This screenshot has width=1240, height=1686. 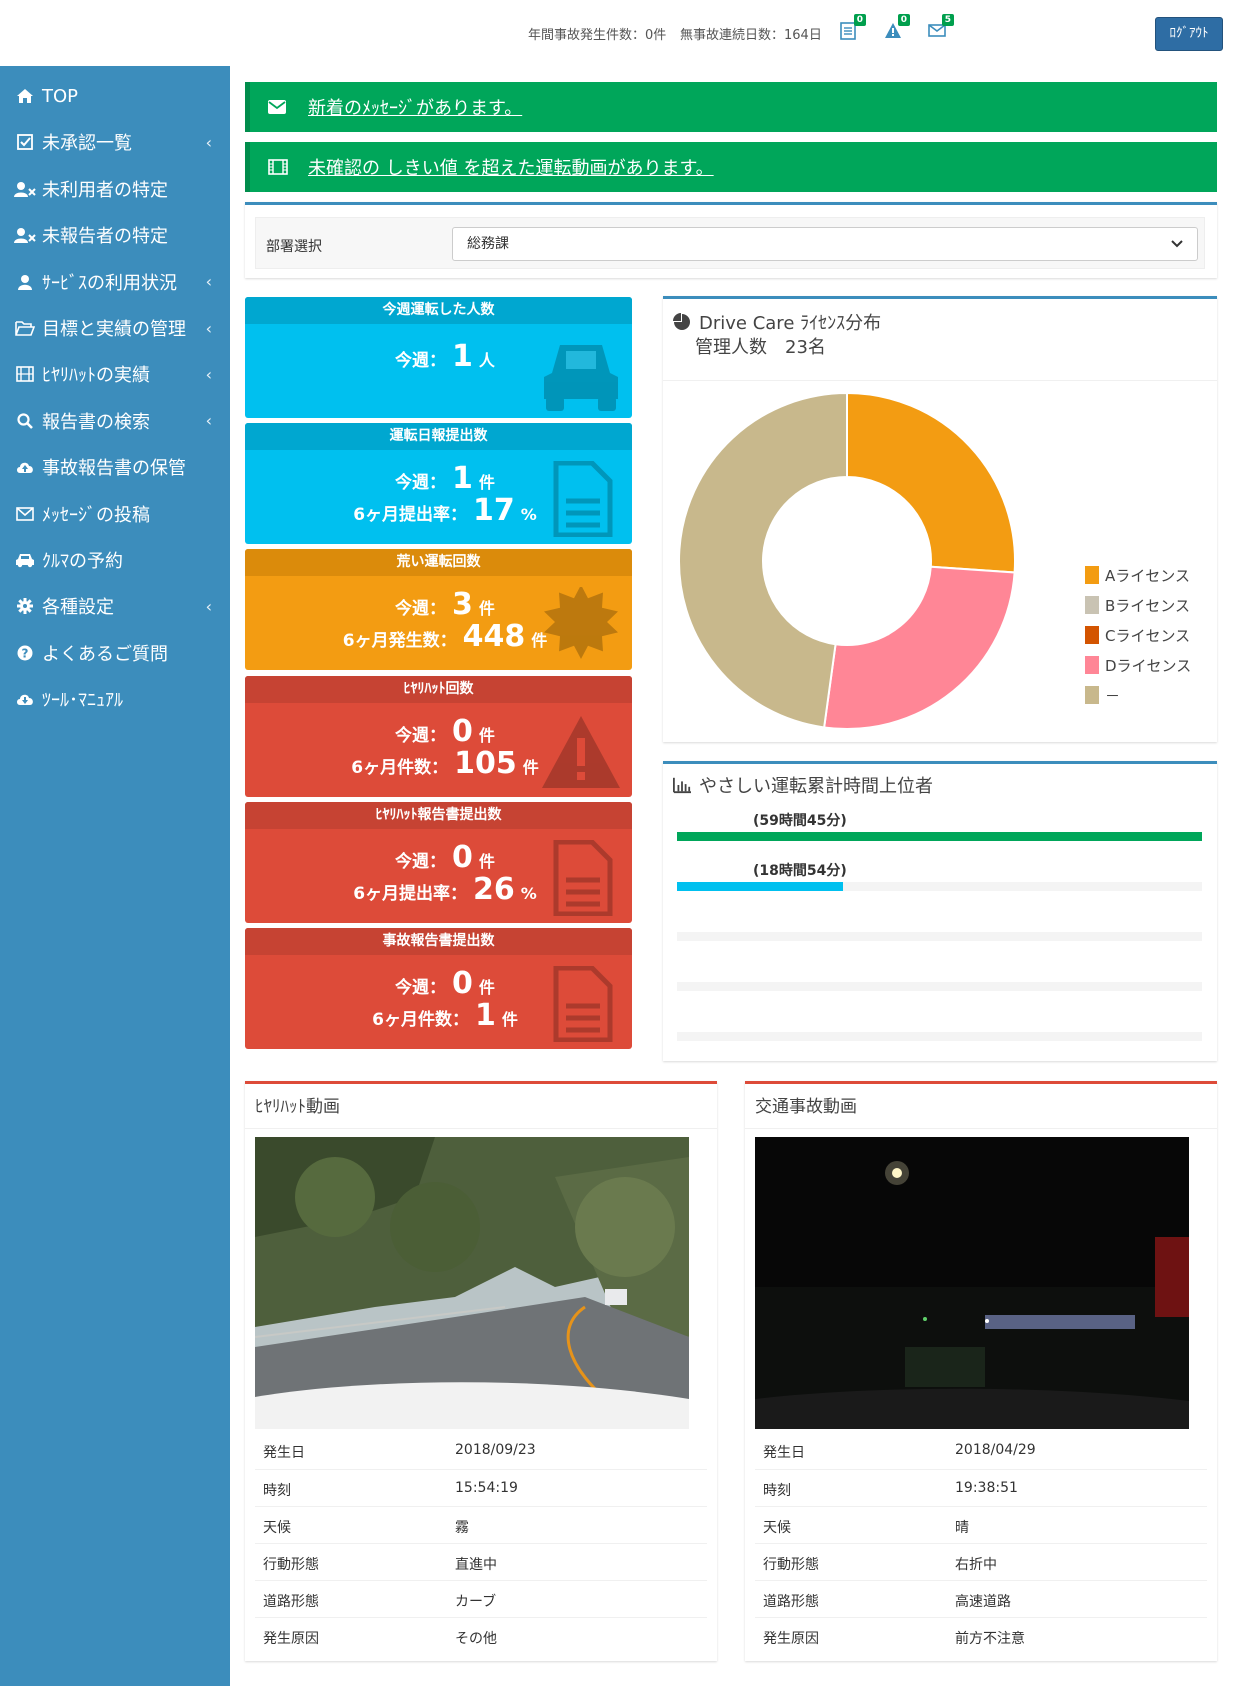 What do you see at coordinates (947, 20) in the screenshot?
I see `mail-badge: 5` at bounding box center [947, 20].